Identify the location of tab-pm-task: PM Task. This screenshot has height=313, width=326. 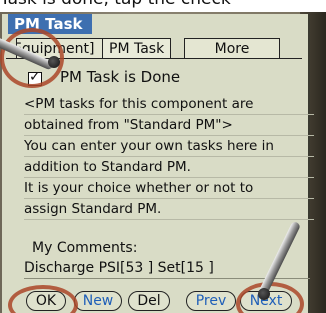
(137, 48).